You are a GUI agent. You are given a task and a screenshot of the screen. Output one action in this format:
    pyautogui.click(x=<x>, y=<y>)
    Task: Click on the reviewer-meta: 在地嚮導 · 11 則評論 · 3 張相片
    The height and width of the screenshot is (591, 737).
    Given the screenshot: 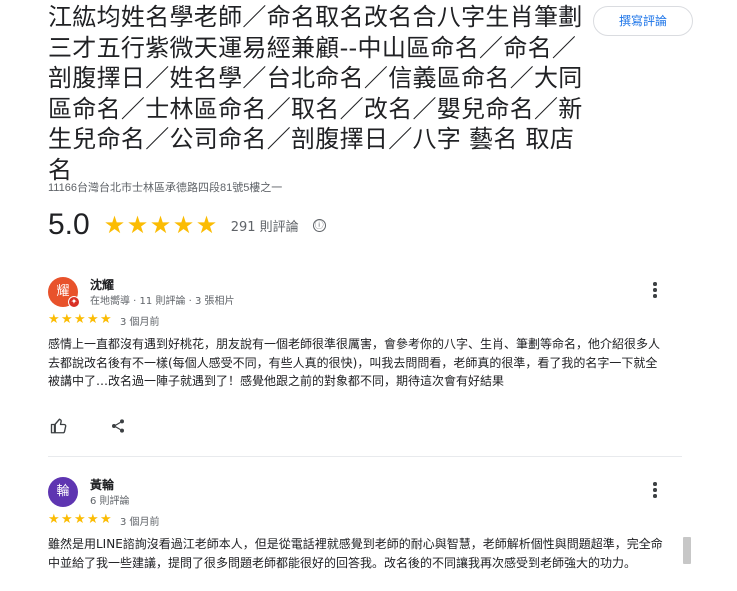 What is the action you would take?
    pyautogui.click(x=162, y=299)
    